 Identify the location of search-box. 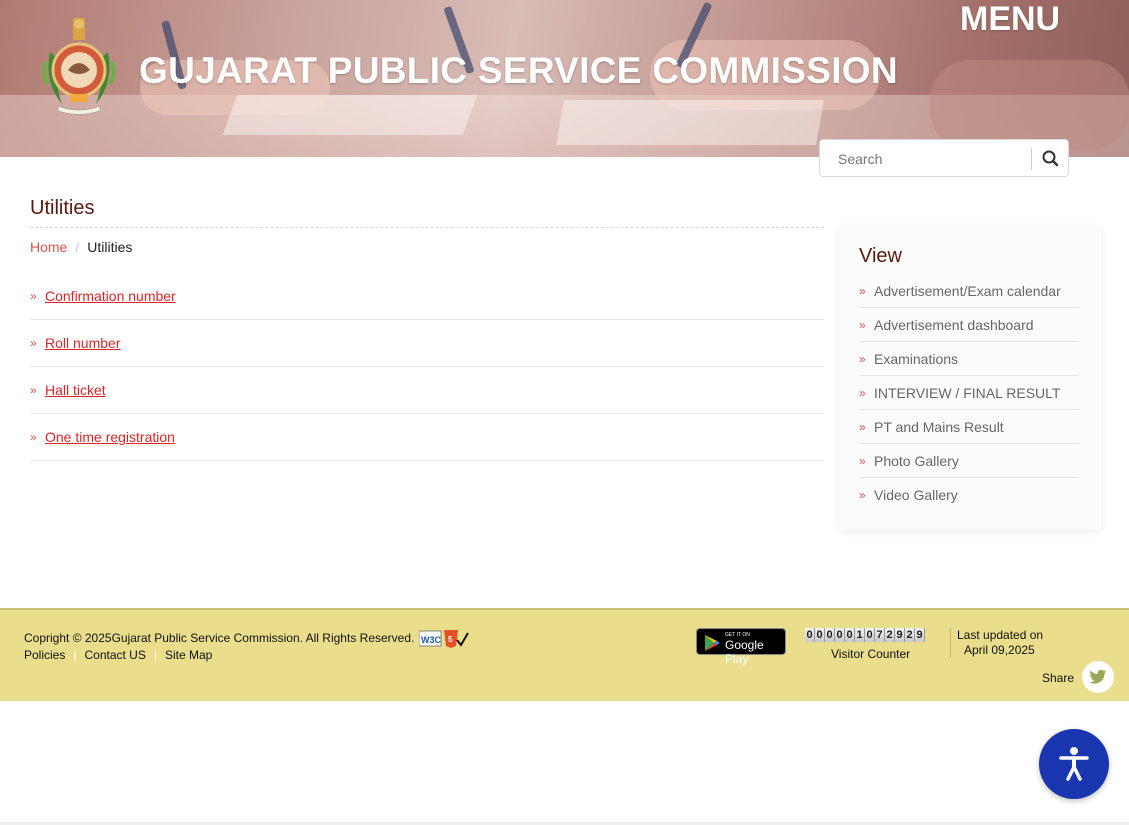
(944, 158).